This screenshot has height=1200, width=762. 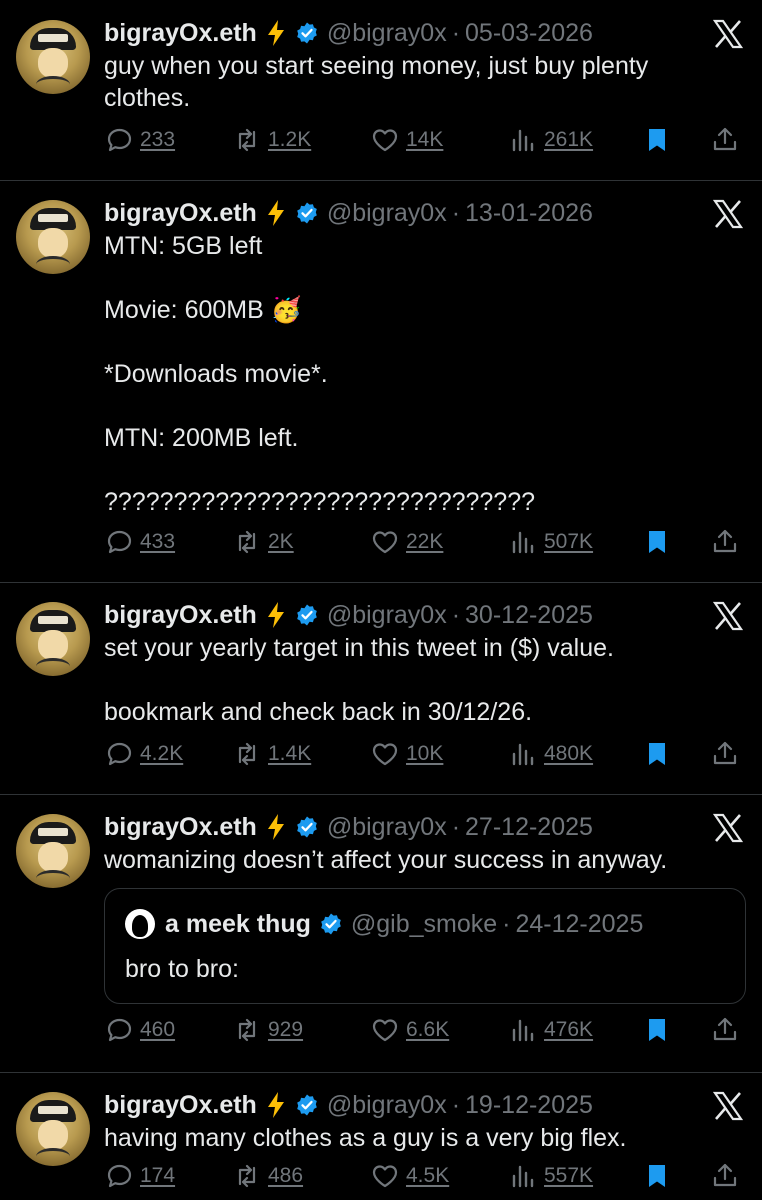 What do you see at coordinates (290, 753) in the screenshot?
I see `retweet-count: 1.4K` at bounding box center [290, 753].